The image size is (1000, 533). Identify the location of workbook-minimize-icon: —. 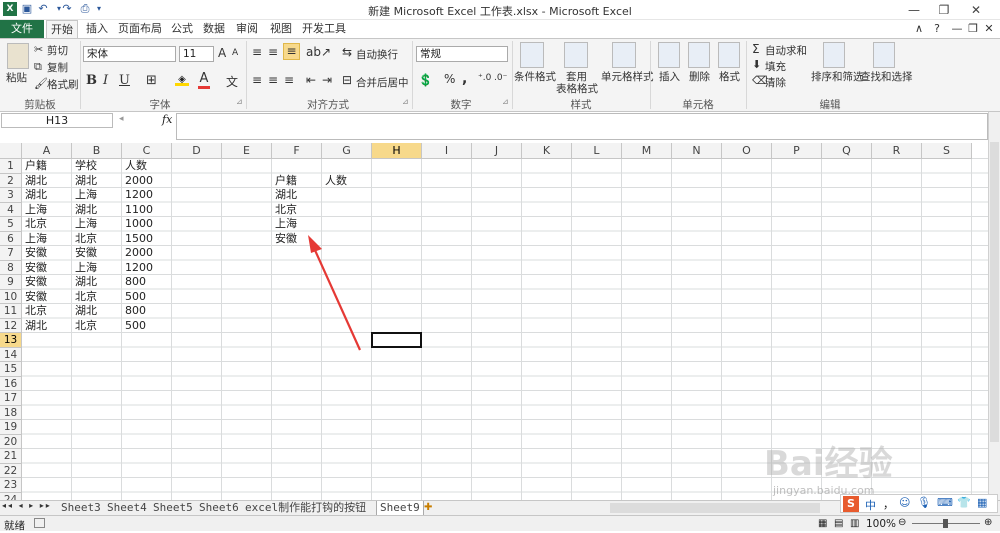
(957, 29).